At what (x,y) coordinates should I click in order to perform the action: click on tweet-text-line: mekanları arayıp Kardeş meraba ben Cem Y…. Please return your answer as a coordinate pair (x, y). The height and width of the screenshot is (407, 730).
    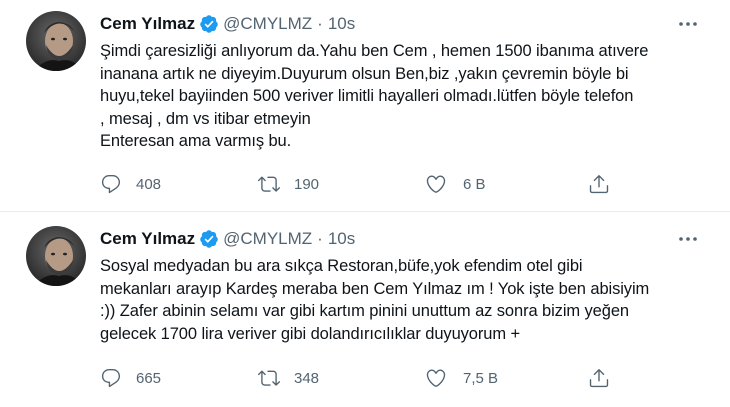
    Looking at the image, I should click on (375, 288).